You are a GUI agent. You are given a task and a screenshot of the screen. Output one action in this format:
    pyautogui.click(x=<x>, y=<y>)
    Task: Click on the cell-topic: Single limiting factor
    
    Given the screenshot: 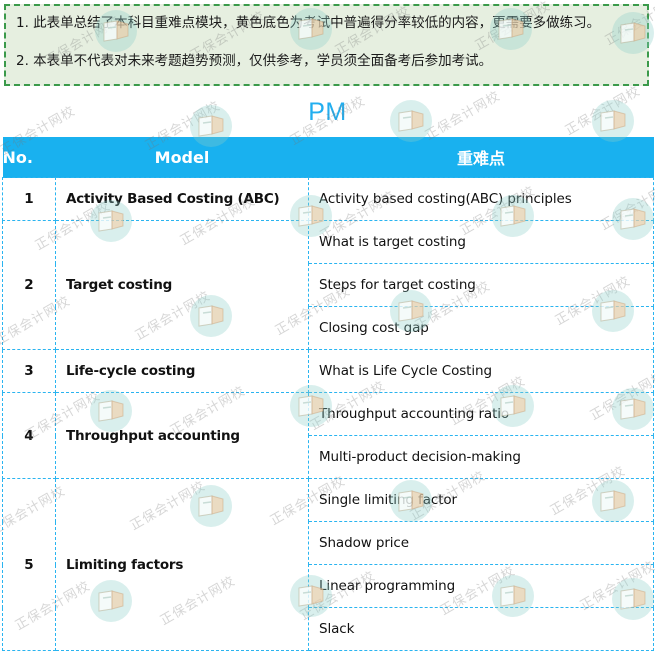 What is the action you would take?
    pyautogui.click(x=481, y=500)
    